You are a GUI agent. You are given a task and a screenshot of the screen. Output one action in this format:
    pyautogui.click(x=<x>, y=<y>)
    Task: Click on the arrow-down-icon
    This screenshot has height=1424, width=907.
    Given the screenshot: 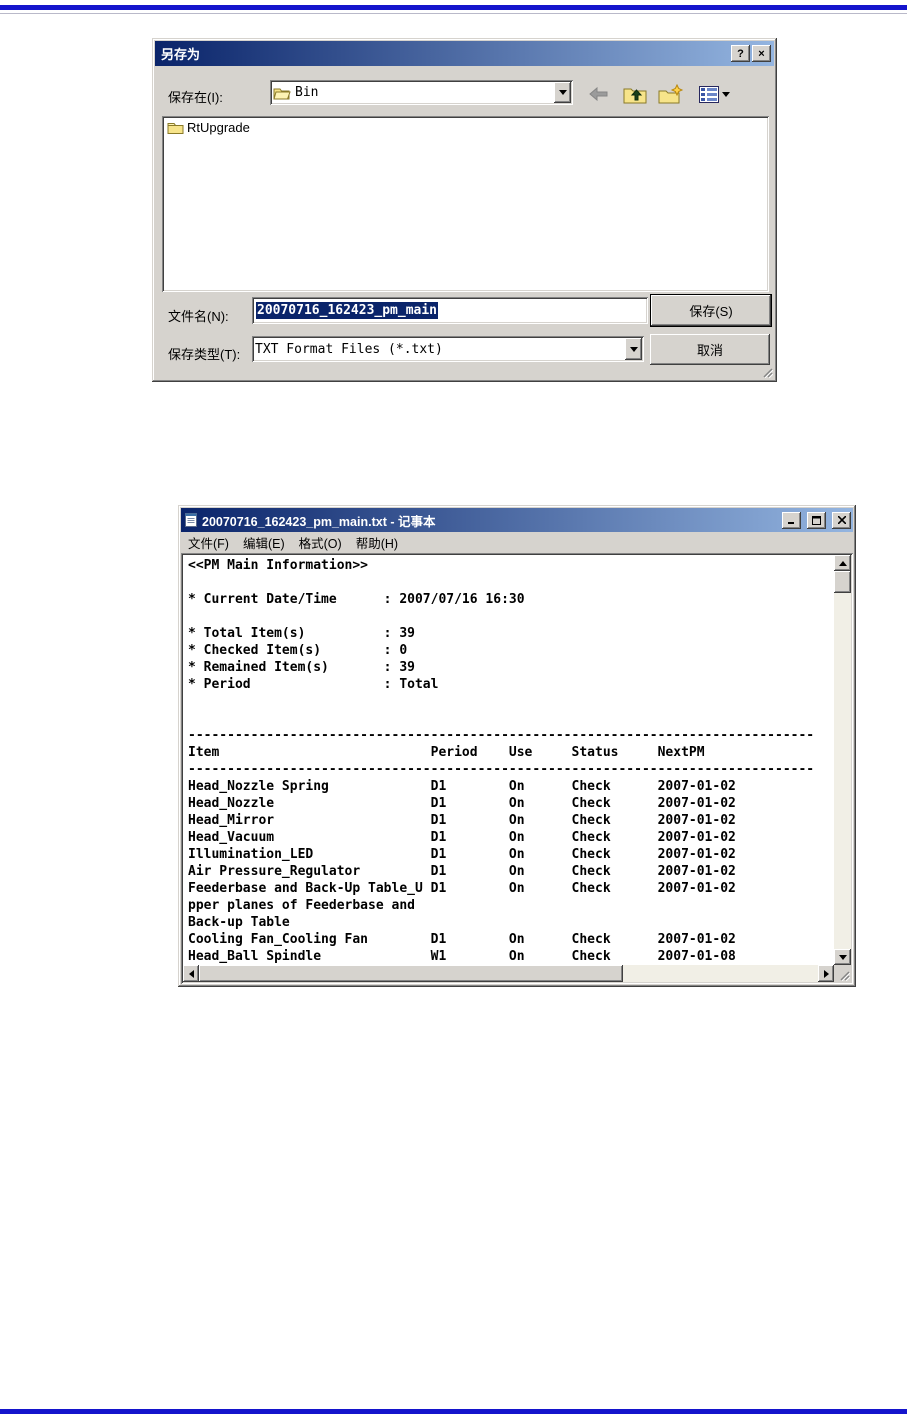 What is the action you would take?
    pyautogui.click(x=842, y=957)
    